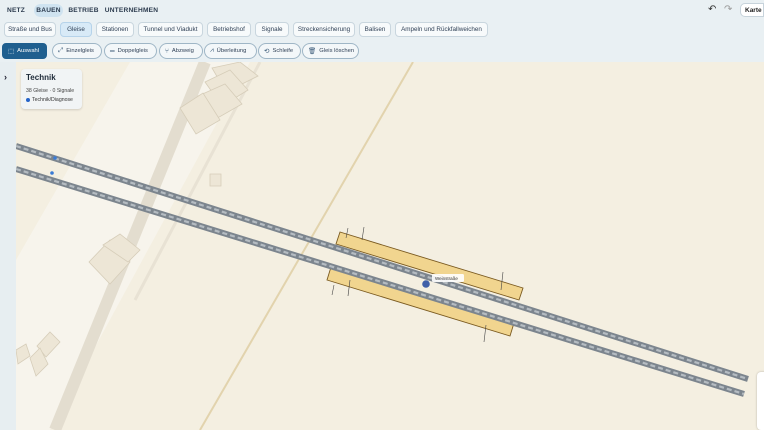 This screenshot has width=764, height=430. Describe the element at coordinates (441, 29) in the screenshot. I see `category-ampeln-und-rueckfallweichen: Ampeln und Rückfallweichen` at that location.